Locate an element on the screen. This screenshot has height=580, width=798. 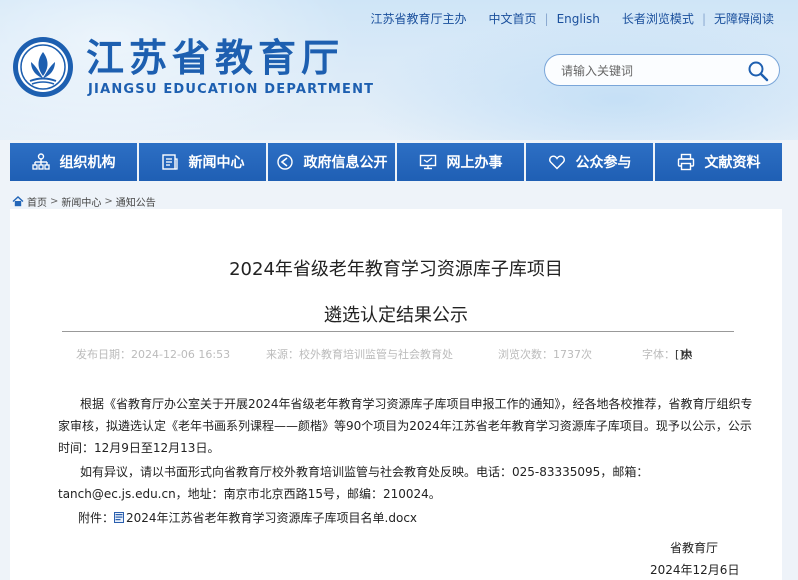
brand-name-en: JIANGSU EDUCATION DEPARTMENT is located at coordinates (231, 89).